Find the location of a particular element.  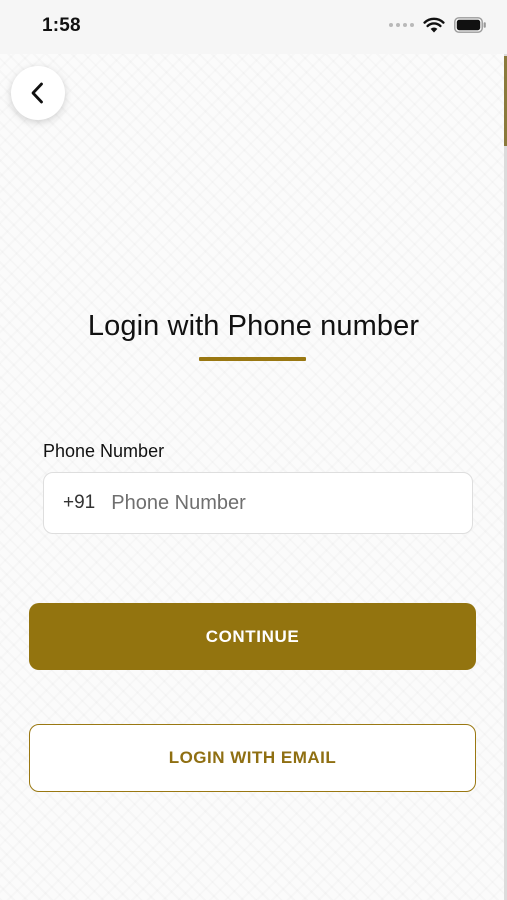

status-bar: 1:58 is located at coordinates (253, 27).